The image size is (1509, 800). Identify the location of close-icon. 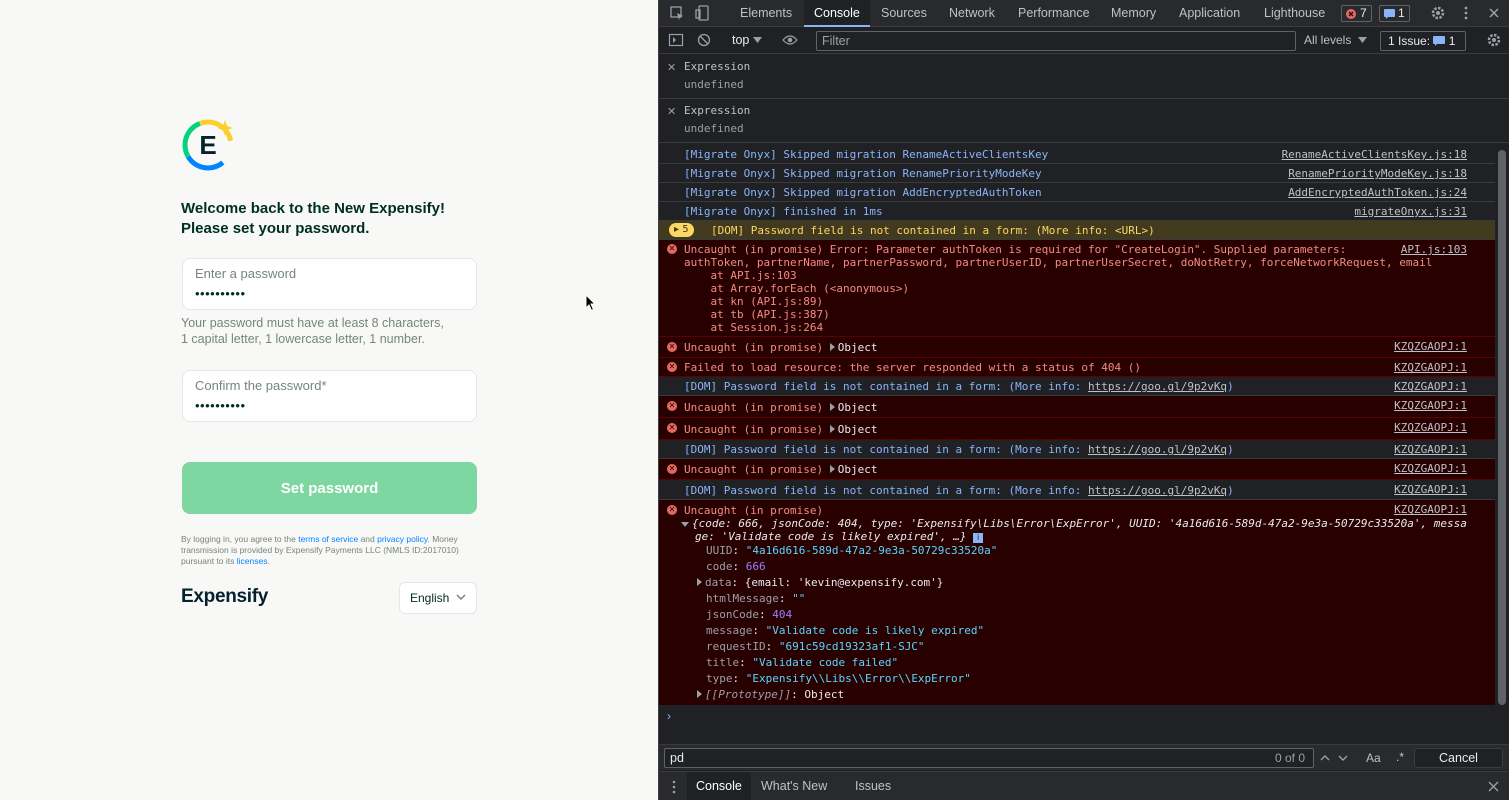
(1494, 13).